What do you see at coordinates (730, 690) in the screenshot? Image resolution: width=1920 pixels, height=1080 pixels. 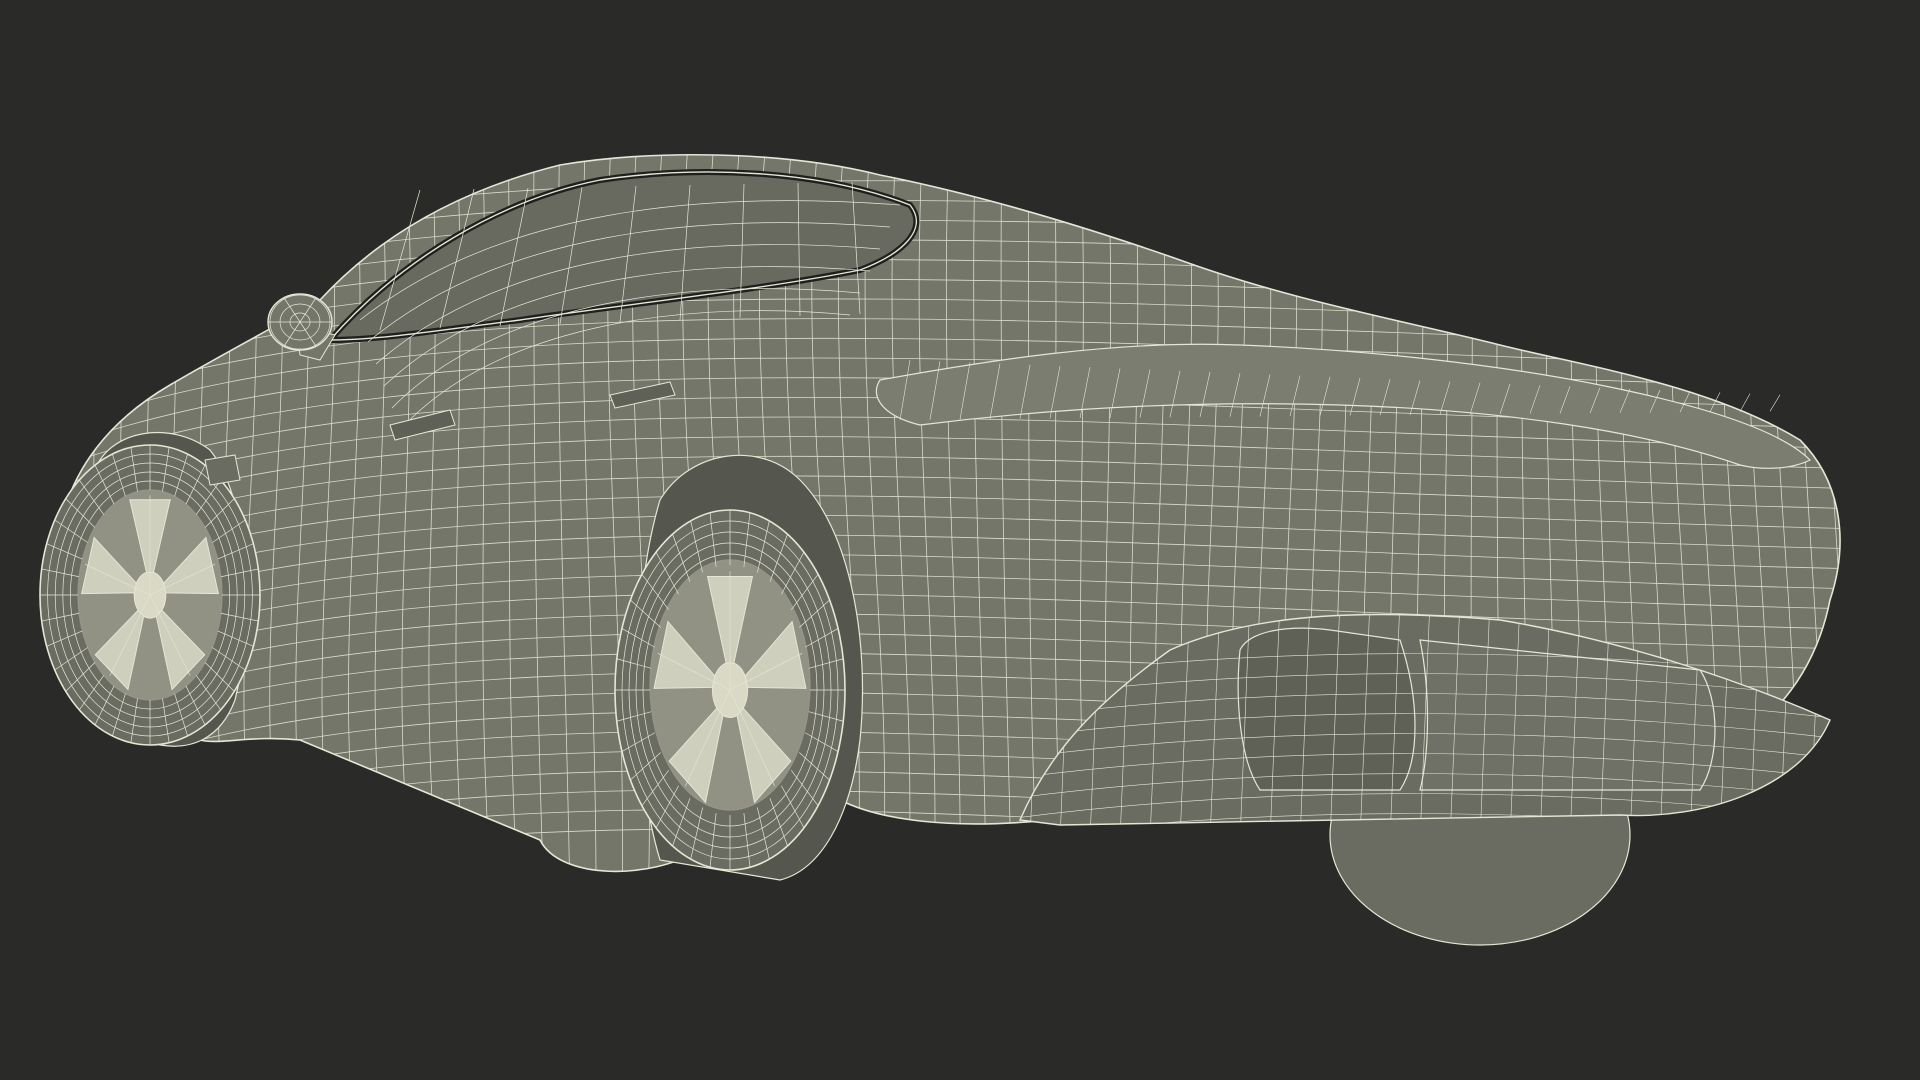 I see `near-rear-wheel` at bounding box center [730, 690].